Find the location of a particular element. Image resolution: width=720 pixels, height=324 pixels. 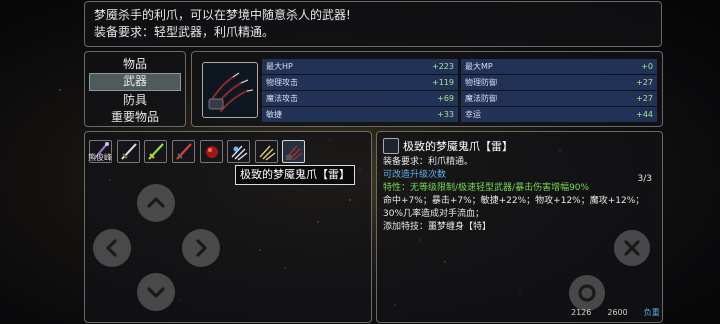

weight-footer: 2126 2600 负重 is located at coordinates (615, 312).